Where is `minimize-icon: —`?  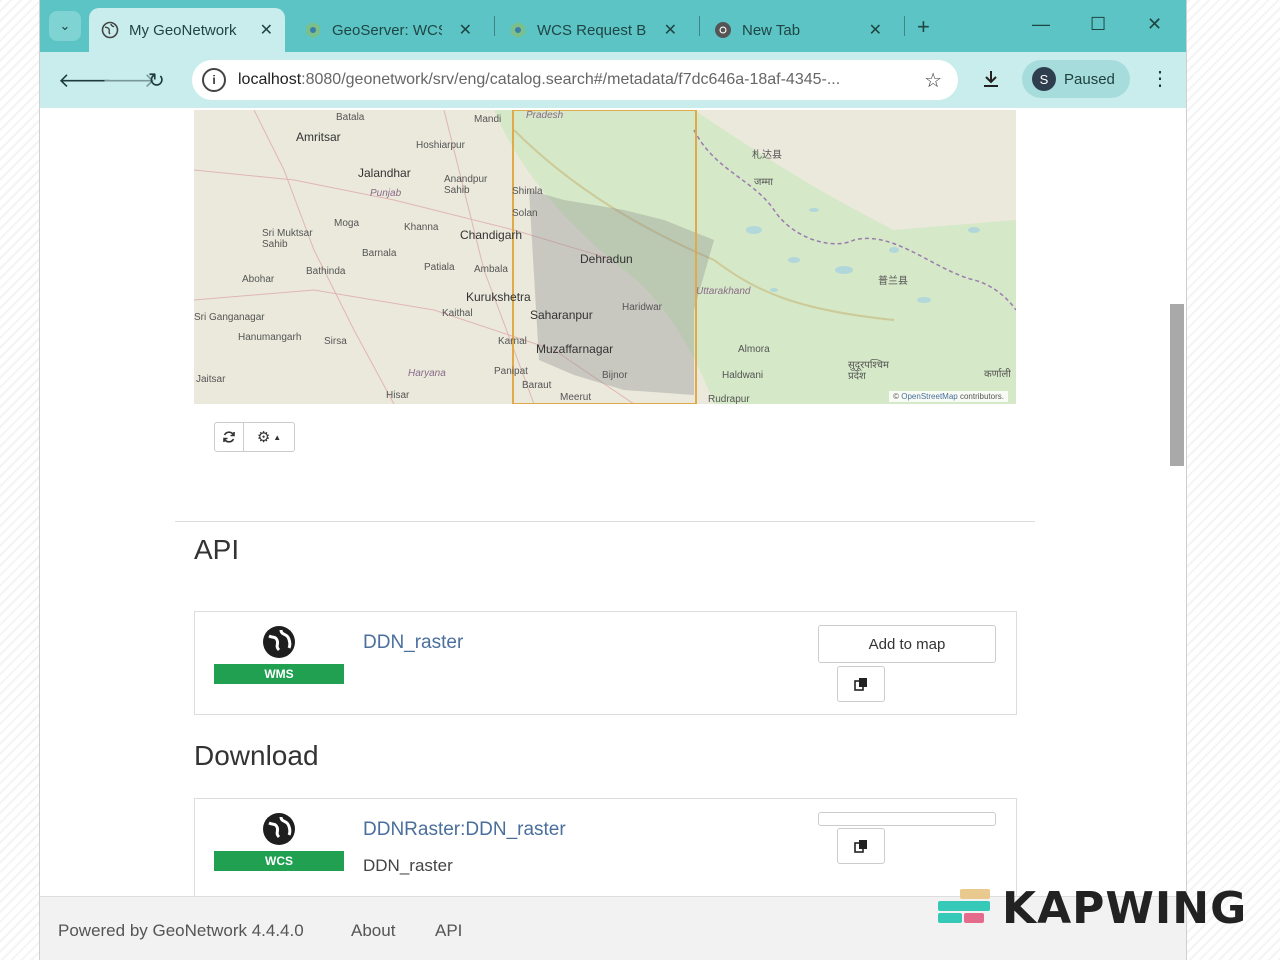
minimize-icon: — is located at coordinates (1041, 24).